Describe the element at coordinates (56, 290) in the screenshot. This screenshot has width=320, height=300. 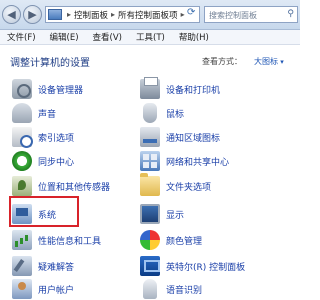
I see `item-label: 用户帐户` at that location.